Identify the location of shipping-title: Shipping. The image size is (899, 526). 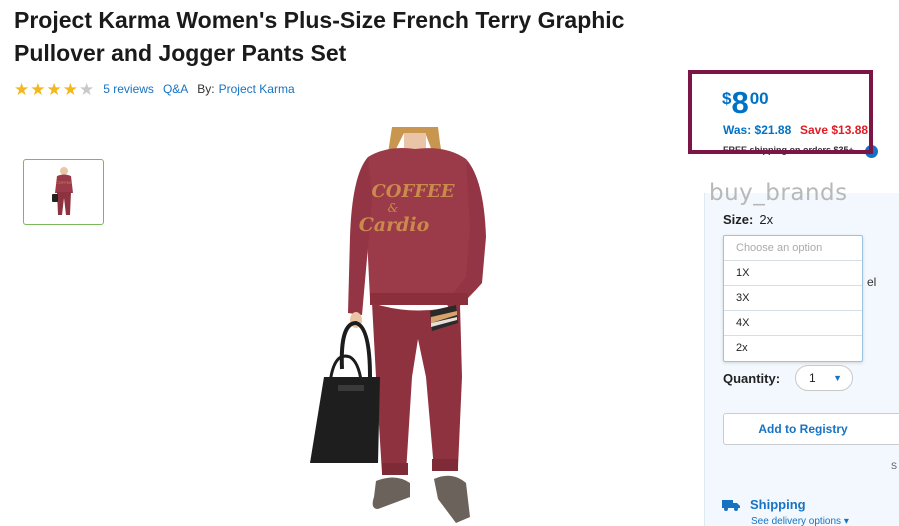
(778, 504).